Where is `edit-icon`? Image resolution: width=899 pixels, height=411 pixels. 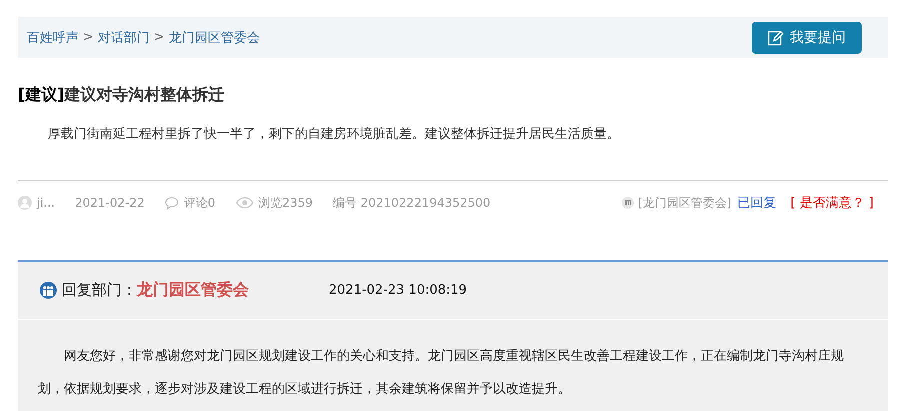 edit-icon is located at coordinates (776, 38).